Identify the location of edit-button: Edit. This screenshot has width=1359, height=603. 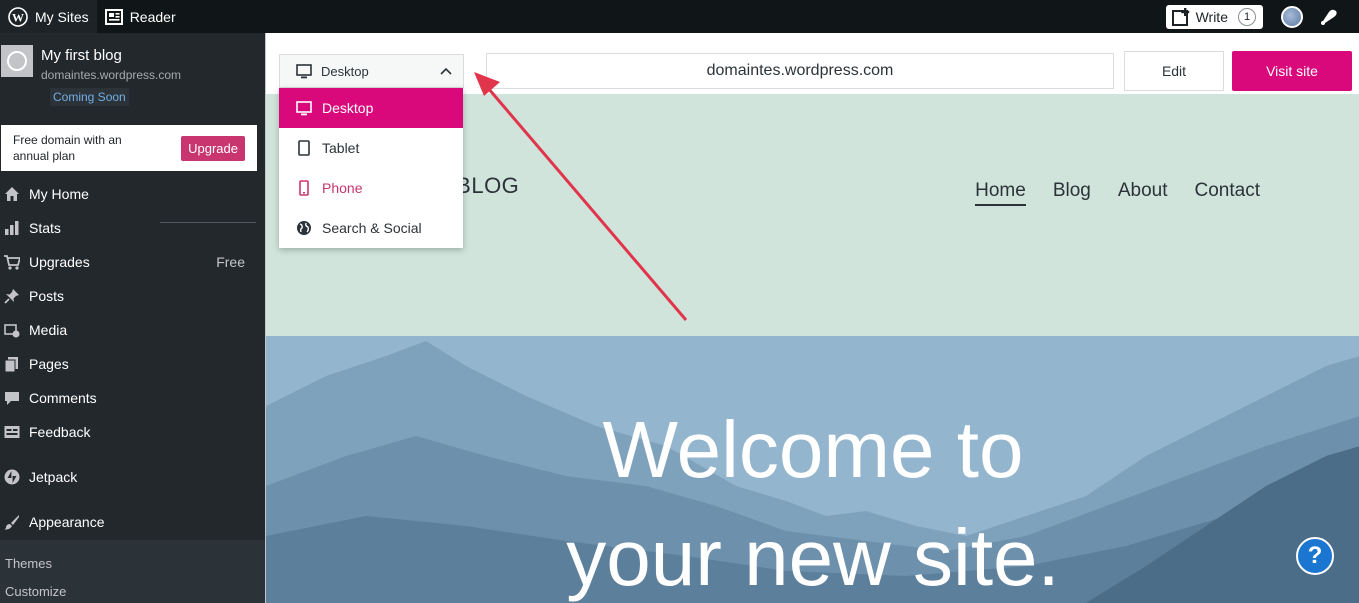
(1174, 71).